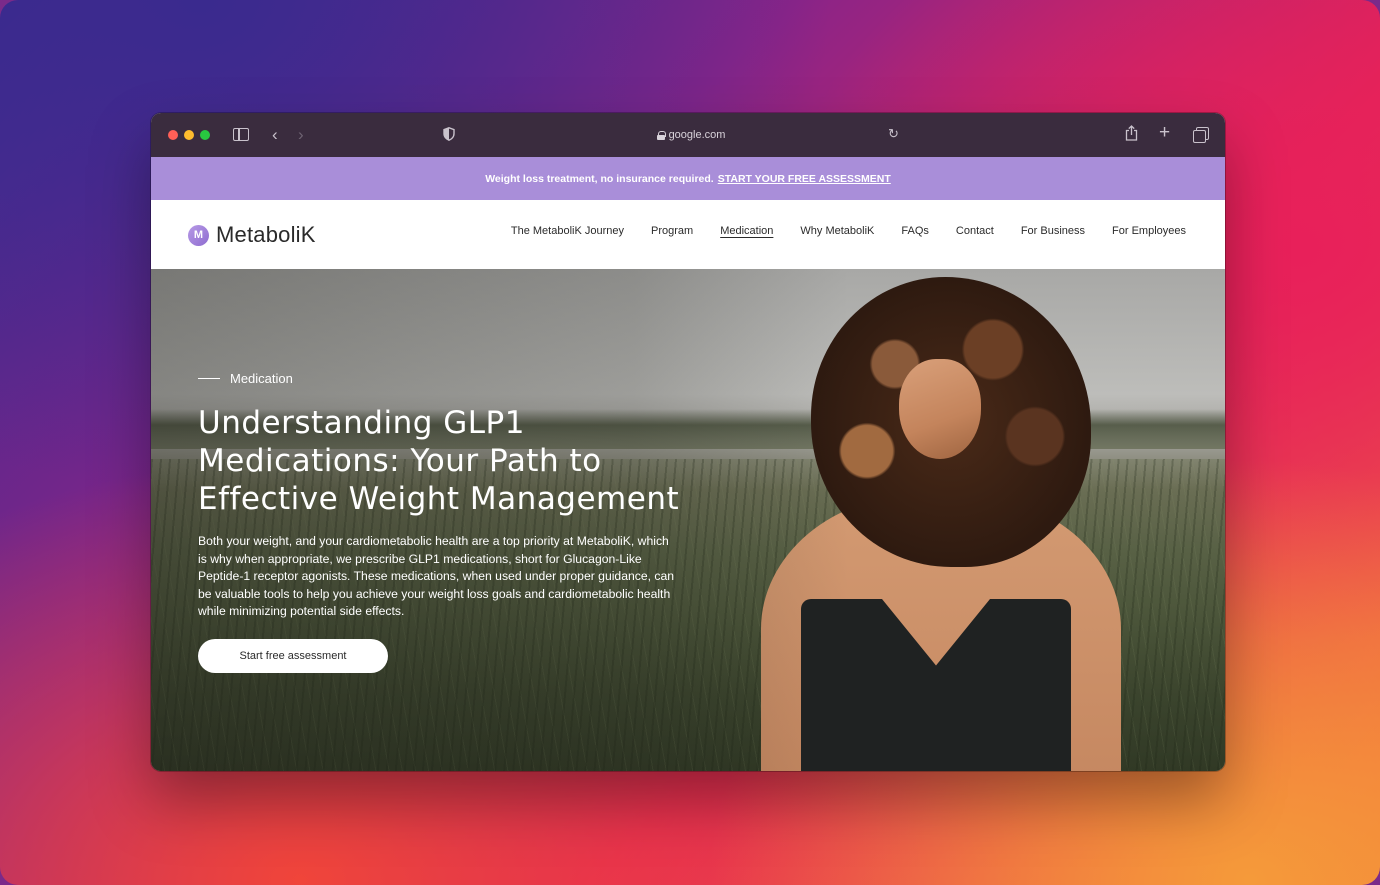 The width and height of the screenshot is (1380, 885). I want to click on browser-toolbar: ‹ › google.com ↻ +, so click(688, 135).